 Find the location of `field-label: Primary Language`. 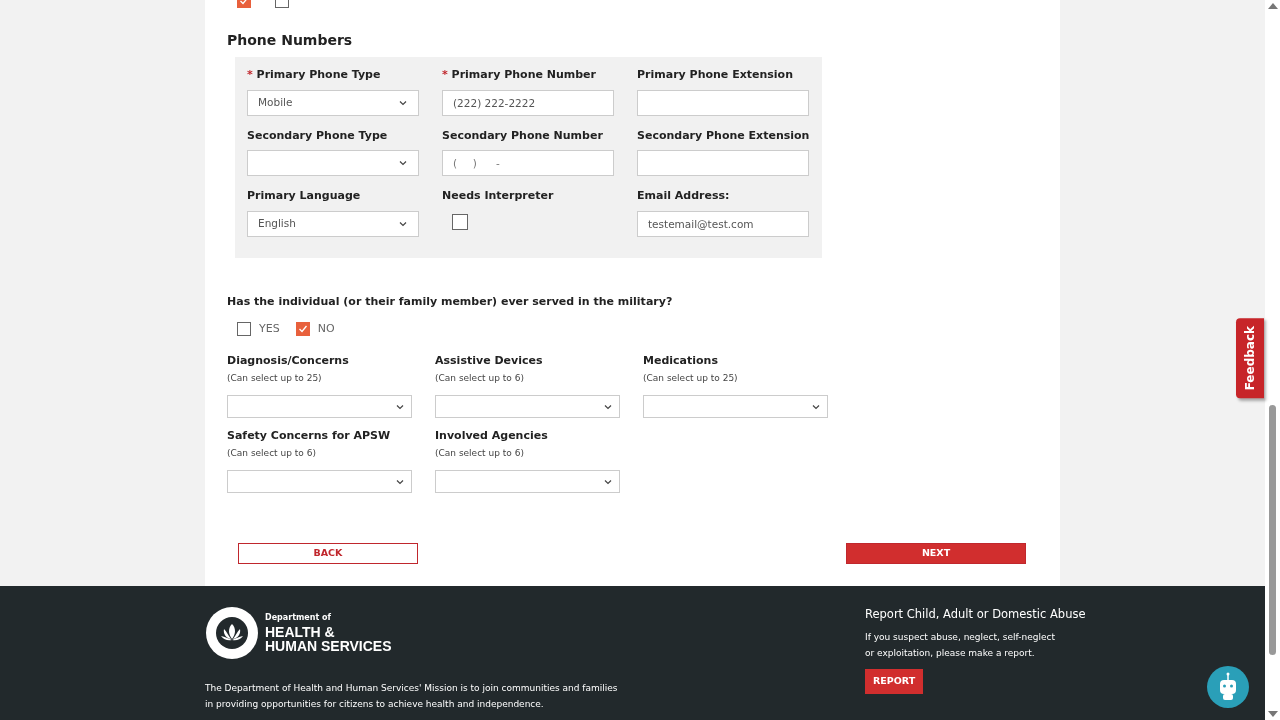

field-label: Primary Language is located at coordinates (304, 196).